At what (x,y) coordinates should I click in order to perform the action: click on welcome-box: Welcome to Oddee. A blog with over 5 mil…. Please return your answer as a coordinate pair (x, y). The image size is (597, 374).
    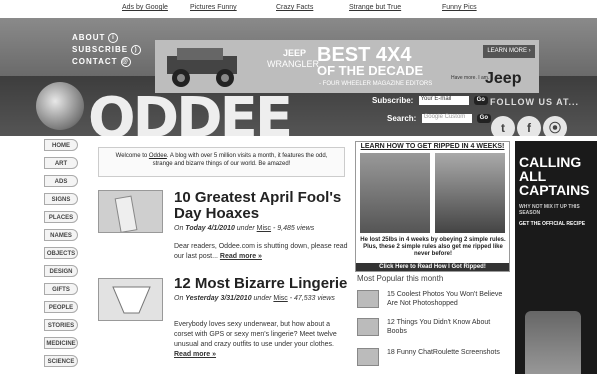
    Looking at the image, I should click on (221, 162).